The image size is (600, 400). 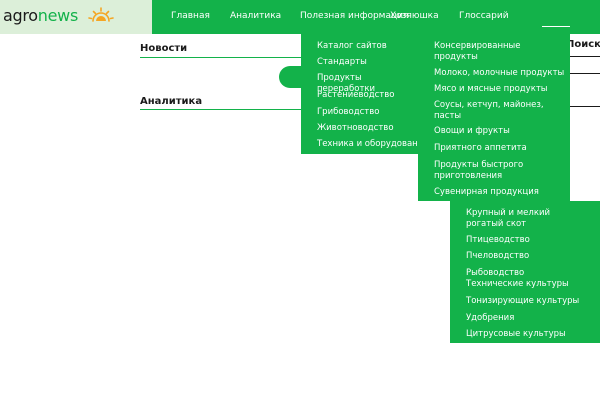 What do you see at coordinates (583, 47) in the screenshot?
I see `search-label: Поиск п` at bounding box center [583, 47].